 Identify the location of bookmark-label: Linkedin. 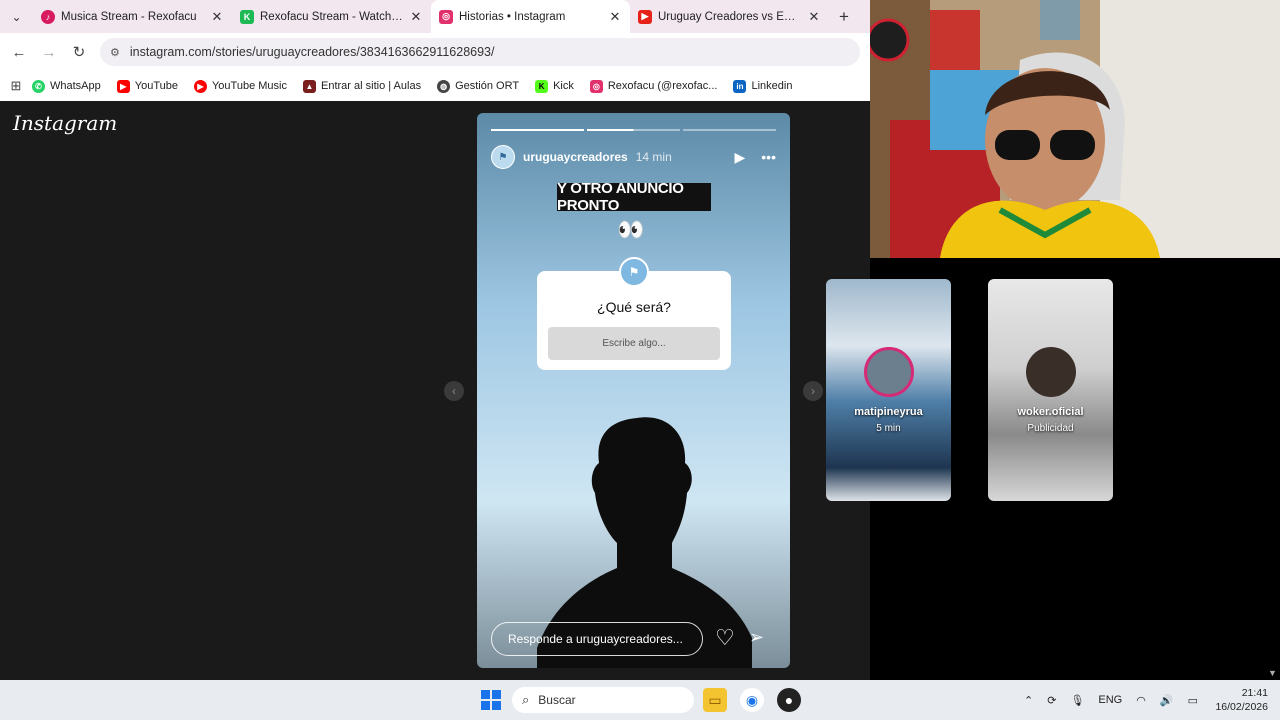
(772, 86).